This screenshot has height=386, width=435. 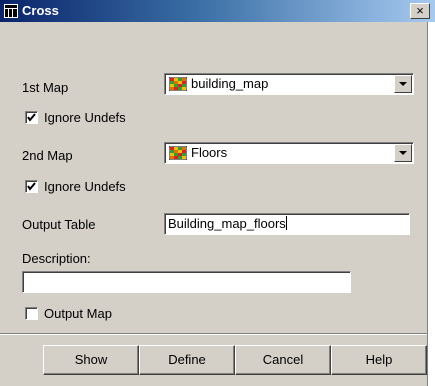 I want to click on output-table-input: Building_map_floors, so click(x=287, y=224).